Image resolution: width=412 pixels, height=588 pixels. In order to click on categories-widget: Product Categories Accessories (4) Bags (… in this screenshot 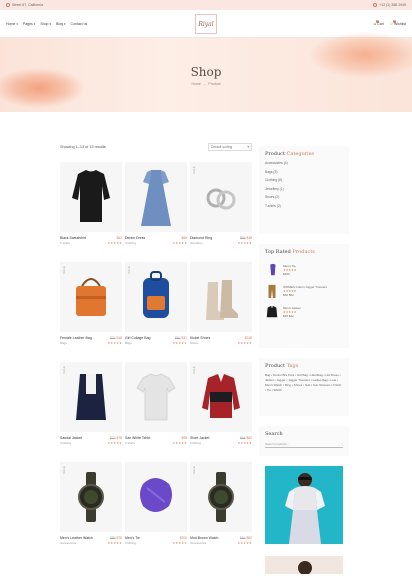, I will do `click(304, 190)`.